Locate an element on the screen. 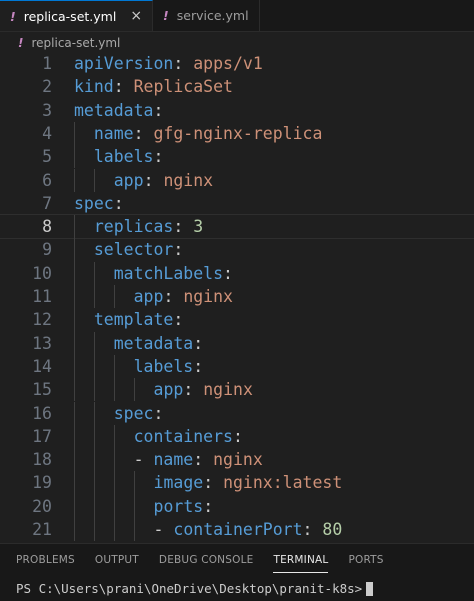 Image resolution: width=474 pixels, height=601 pixels. code-text: image: nginx:latest is located at coordinates (248, 482).